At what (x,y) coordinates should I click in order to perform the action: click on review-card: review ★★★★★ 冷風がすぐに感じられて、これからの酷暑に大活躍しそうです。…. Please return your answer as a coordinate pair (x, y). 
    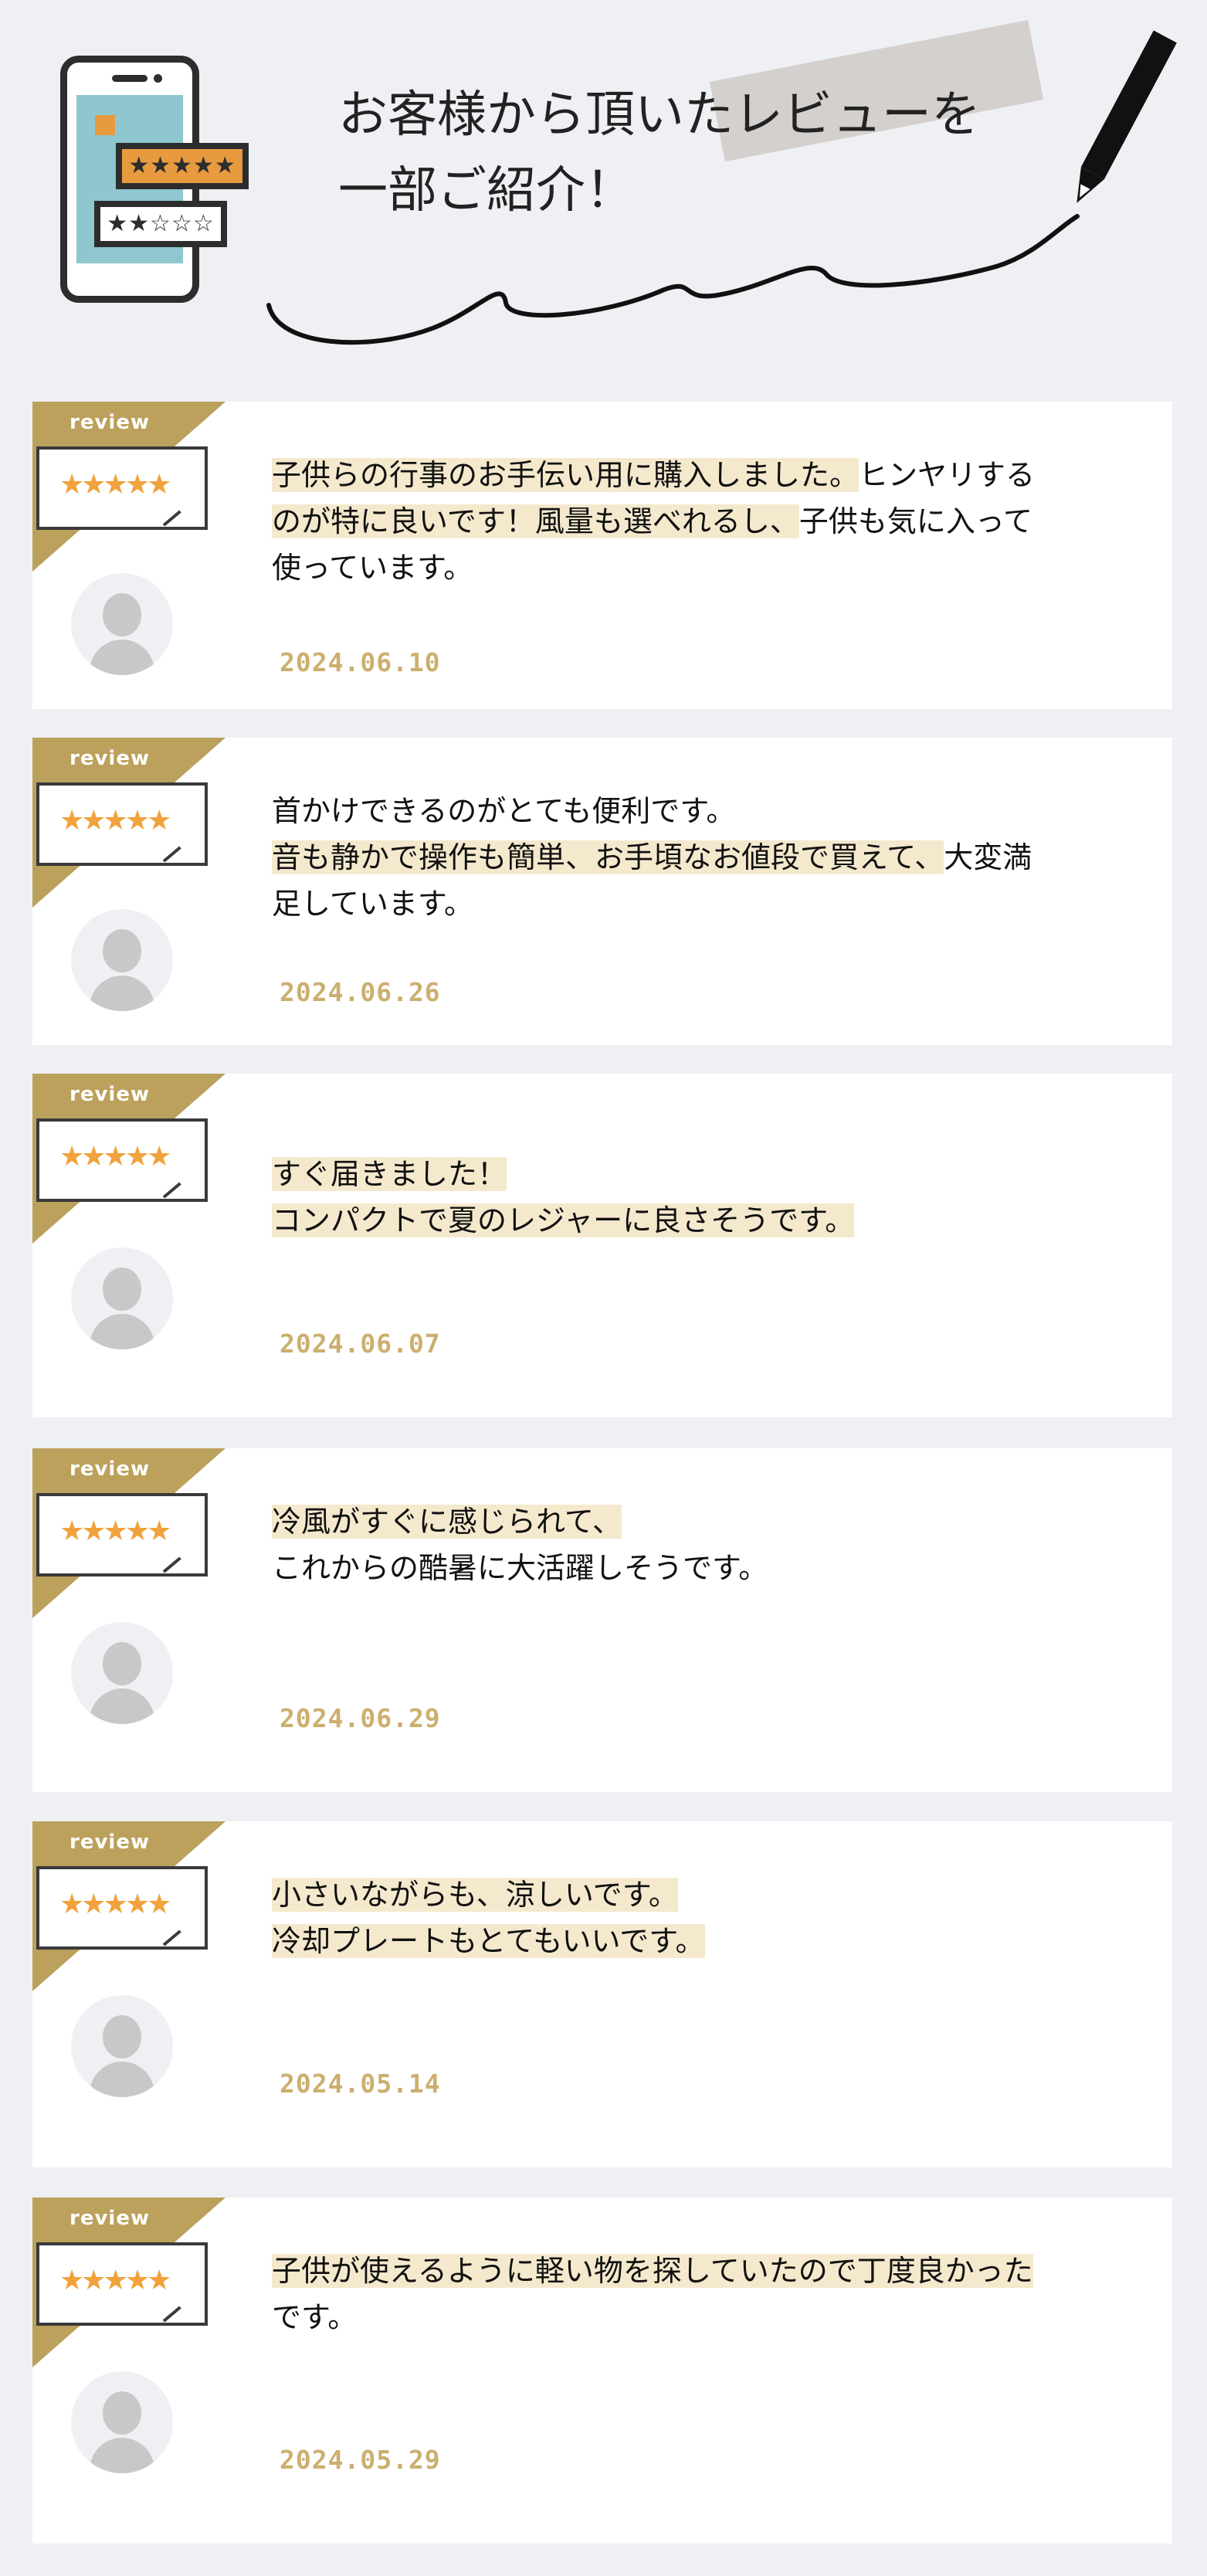
    Looking at the image, I should click on (602, 1620).